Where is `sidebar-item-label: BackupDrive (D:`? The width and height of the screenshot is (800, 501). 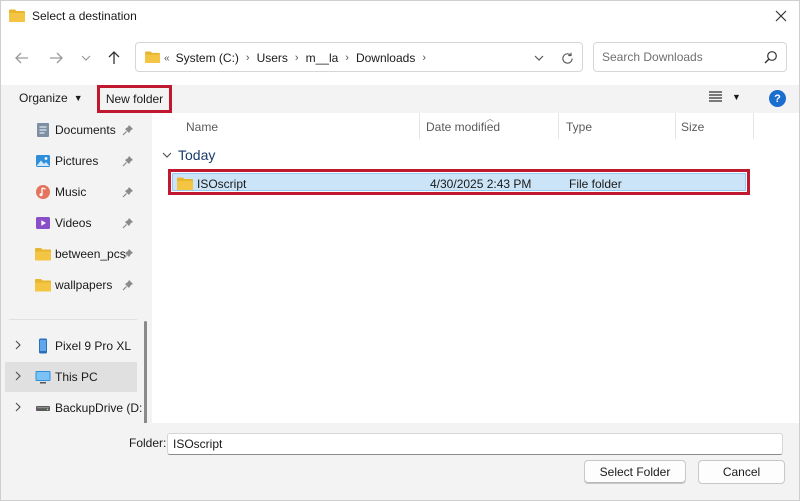 sidebar-item-label: BackupDrive (D: is located at coordinates (99, 408).